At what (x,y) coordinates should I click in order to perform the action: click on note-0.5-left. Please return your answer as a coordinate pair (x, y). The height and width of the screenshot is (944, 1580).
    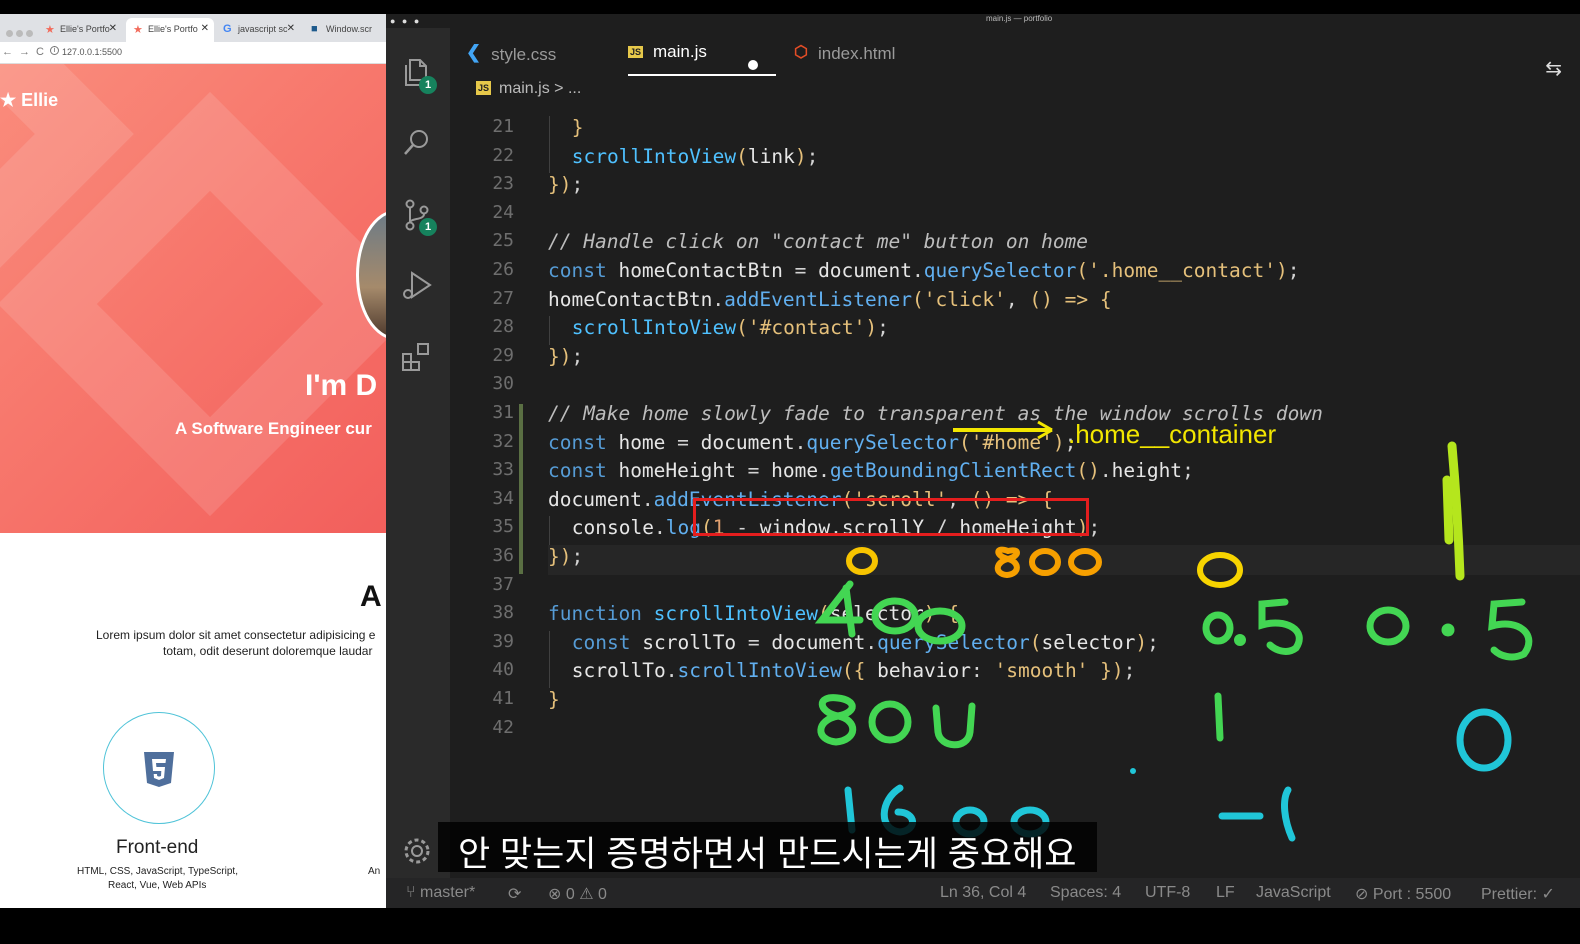
    Looking at the image, I should click on (1252, 626).